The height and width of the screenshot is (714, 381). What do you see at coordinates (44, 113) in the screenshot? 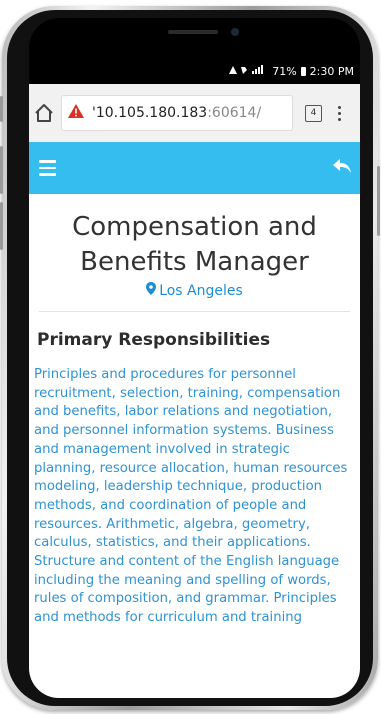
I see `home-icon` at bounding box center [44, 113].